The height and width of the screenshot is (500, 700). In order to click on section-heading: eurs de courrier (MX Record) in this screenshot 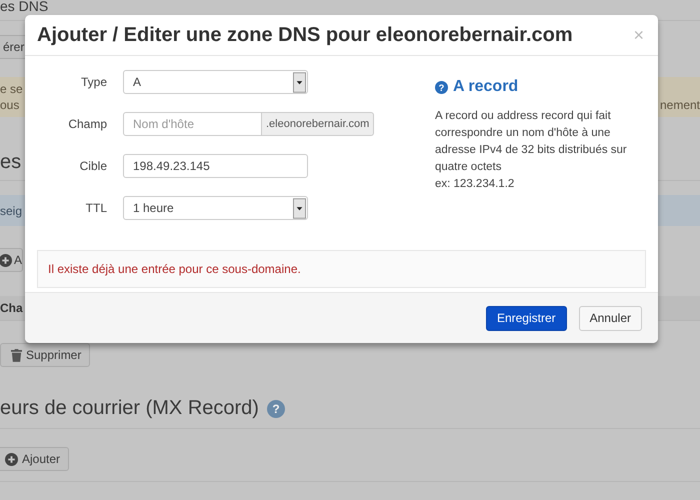, I will do `click(129, 408)`.